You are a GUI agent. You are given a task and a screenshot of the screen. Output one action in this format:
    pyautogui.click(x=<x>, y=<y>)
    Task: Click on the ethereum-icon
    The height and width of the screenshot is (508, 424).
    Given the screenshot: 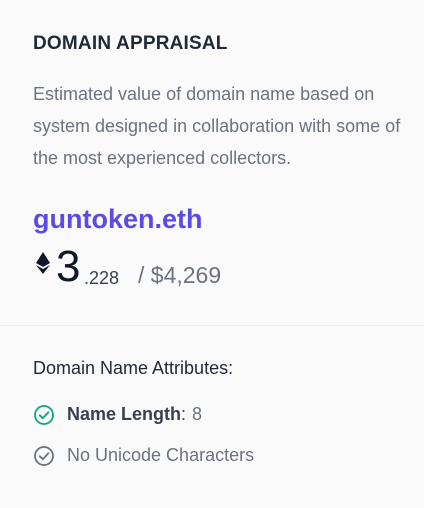 What is the action you would take?
    pyautogui.click(x=43, y=263)
    